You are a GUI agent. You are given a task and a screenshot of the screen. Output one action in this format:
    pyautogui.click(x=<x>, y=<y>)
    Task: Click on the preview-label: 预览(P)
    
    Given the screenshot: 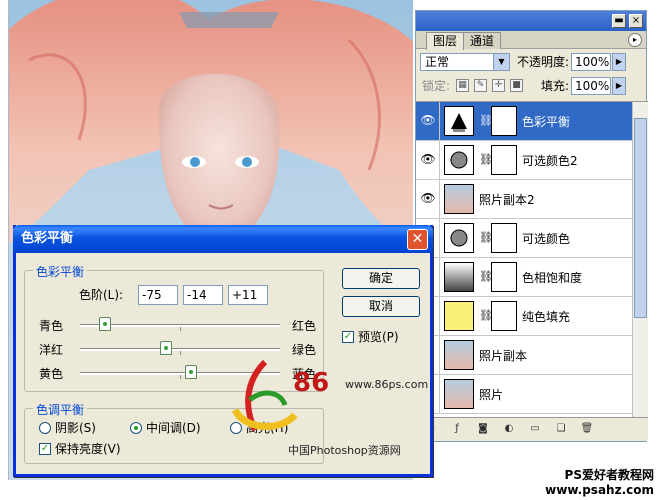 What is the action you would take?
    pyautogui.click(x=378, y=337)
    